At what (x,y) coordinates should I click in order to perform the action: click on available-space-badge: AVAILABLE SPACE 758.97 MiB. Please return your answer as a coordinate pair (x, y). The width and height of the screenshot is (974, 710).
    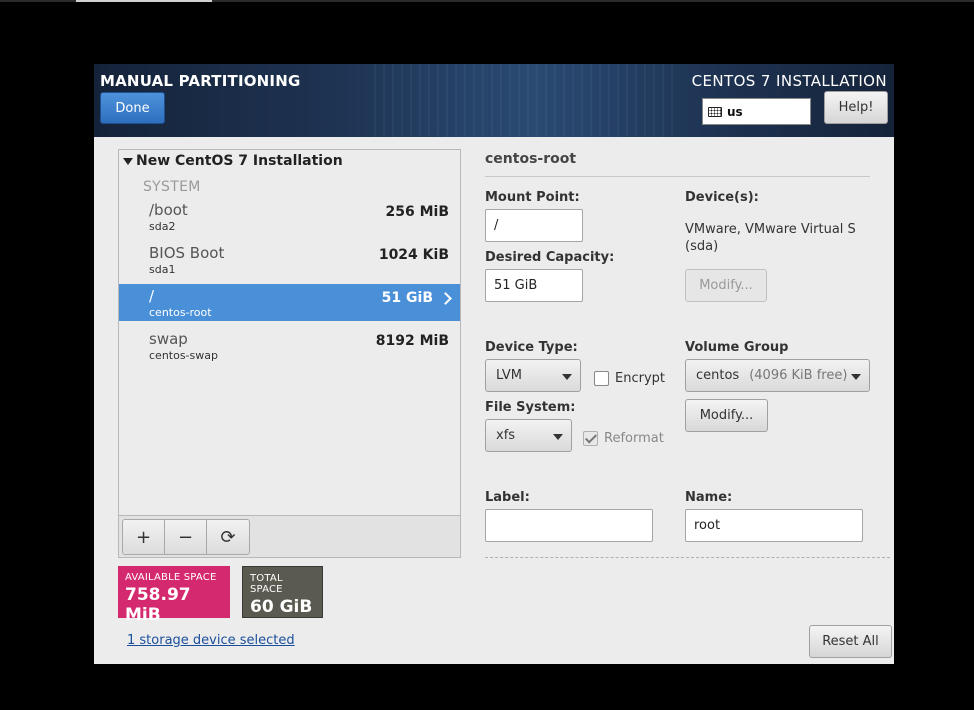
    Looking at the image, I should click on (174, 595).